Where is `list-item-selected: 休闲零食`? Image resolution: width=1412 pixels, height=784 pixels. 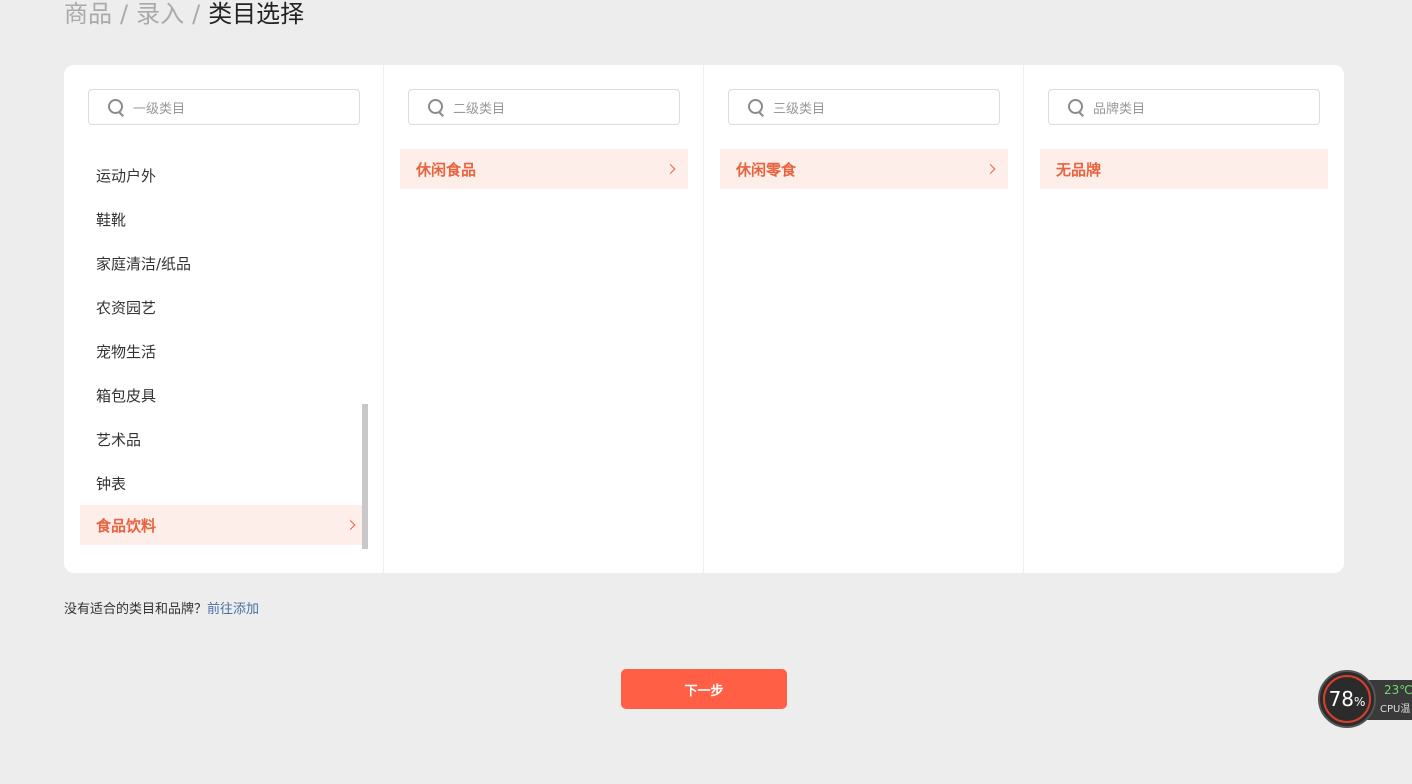 list-item-selected: 休闲零食 is located at coordinates (864, 169).